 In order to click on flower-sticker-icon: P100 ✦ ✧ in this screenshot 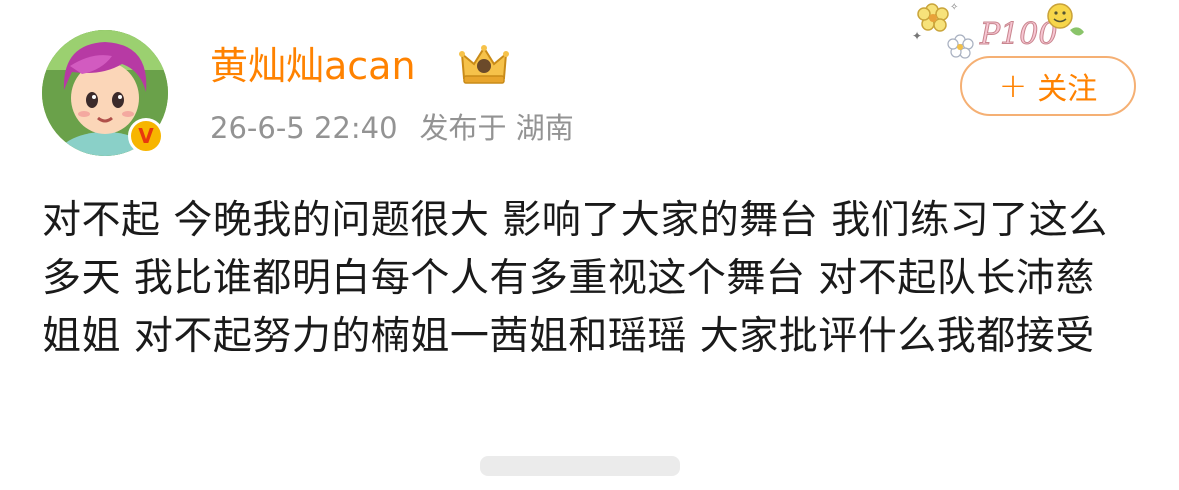, I will do `click(998, 30)`.